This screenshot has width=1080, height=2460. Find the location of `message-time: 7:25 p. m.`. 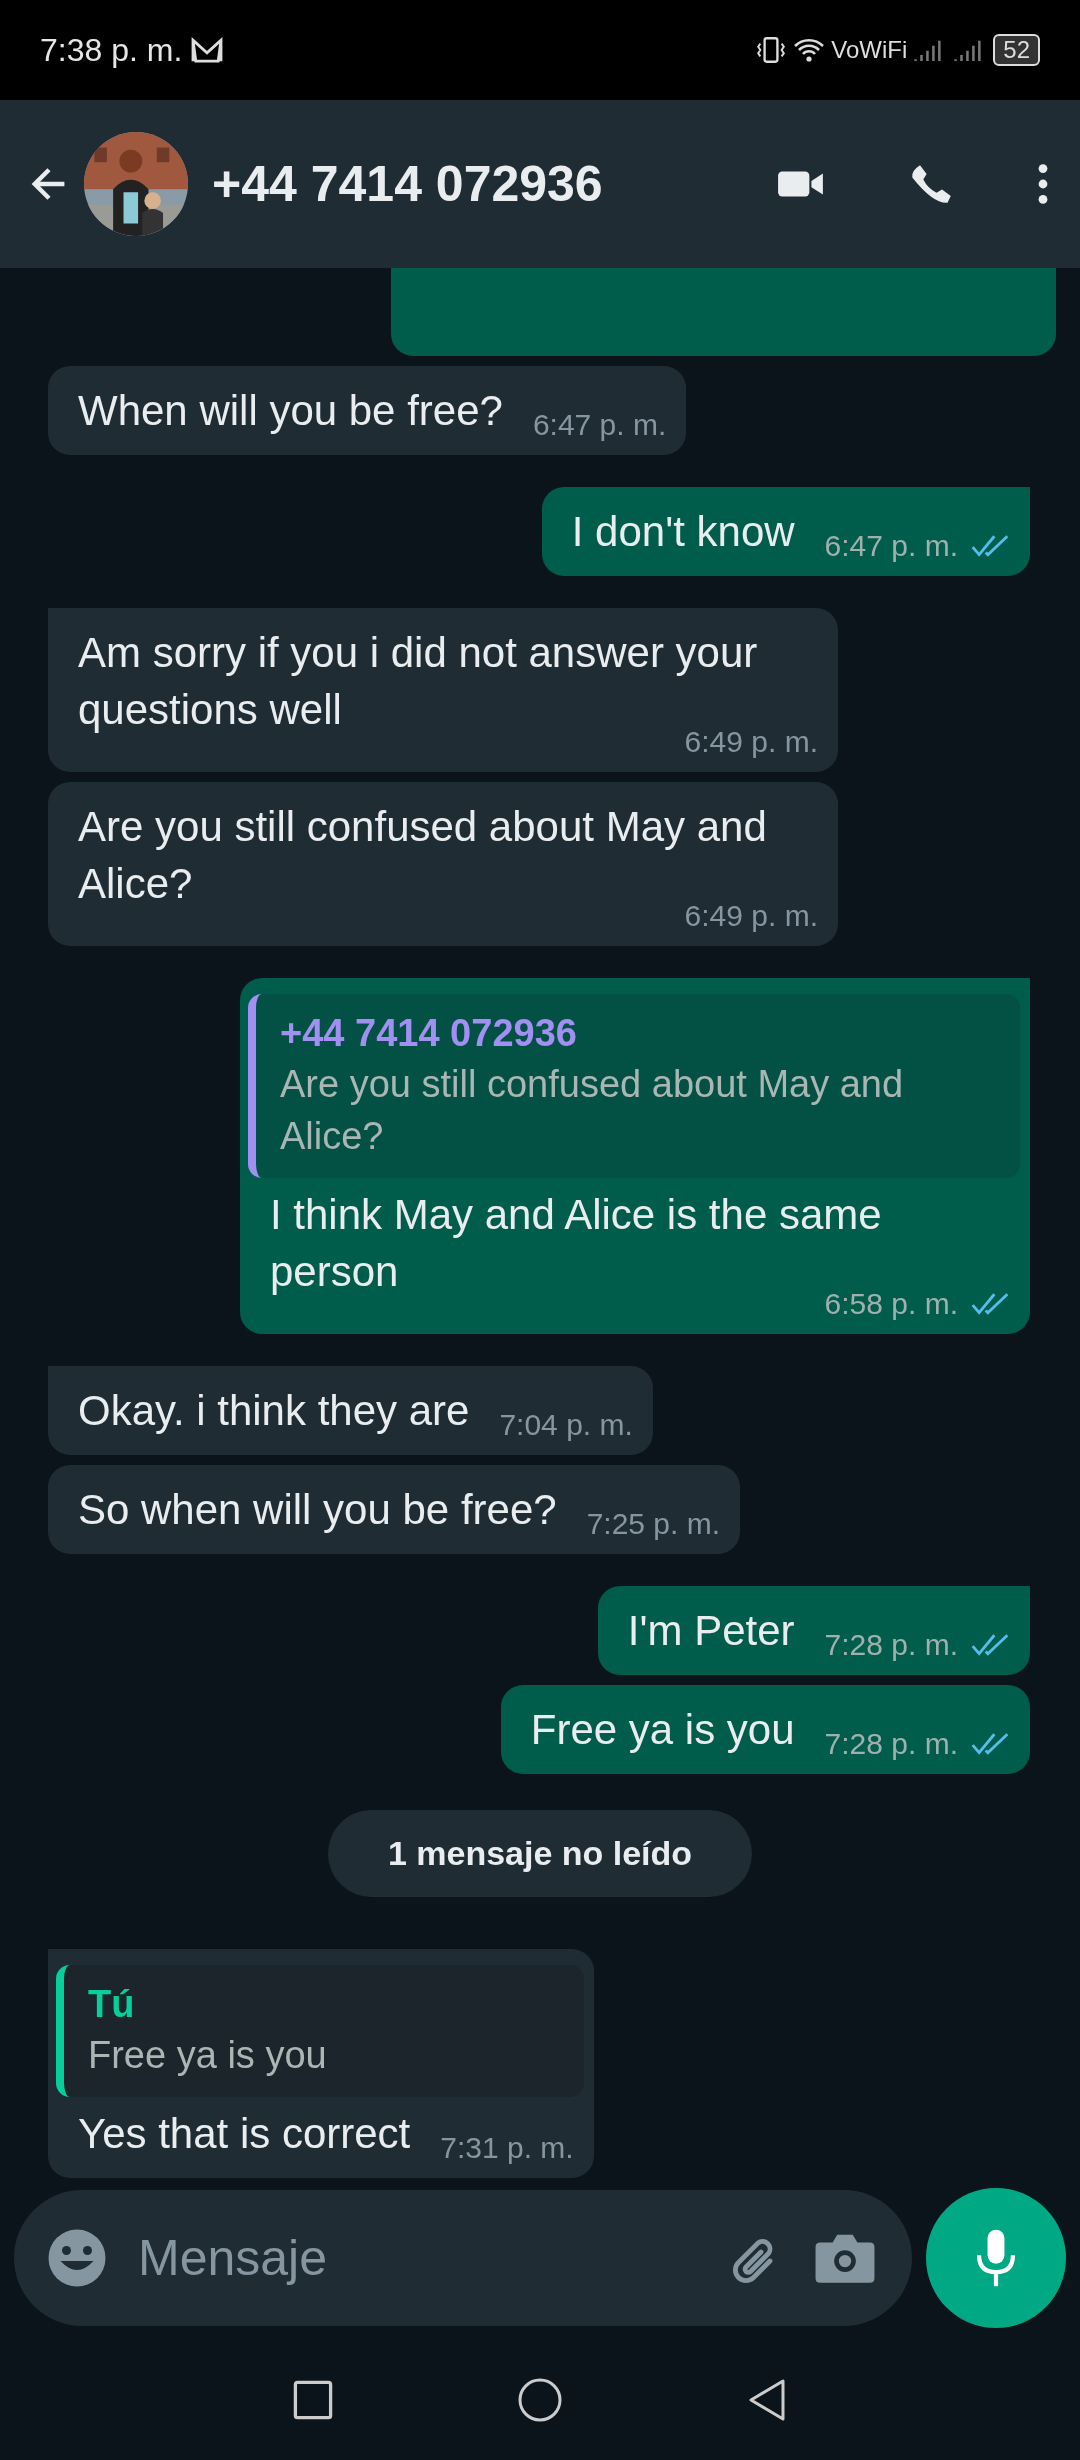

message-time: 7:25 p. m. is located at coordinates (653, 1524).